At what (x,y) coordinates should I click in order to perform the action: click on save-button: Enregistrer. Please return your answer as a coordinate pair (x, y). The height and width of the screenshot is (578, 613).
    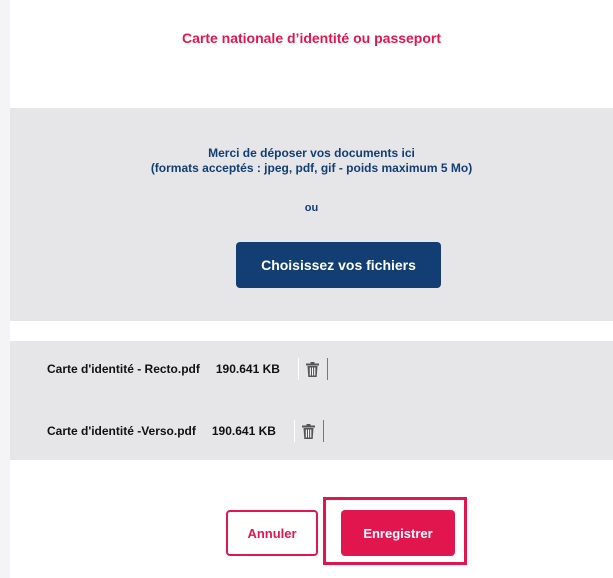
    Looking at the image, I should click on (398, 533).